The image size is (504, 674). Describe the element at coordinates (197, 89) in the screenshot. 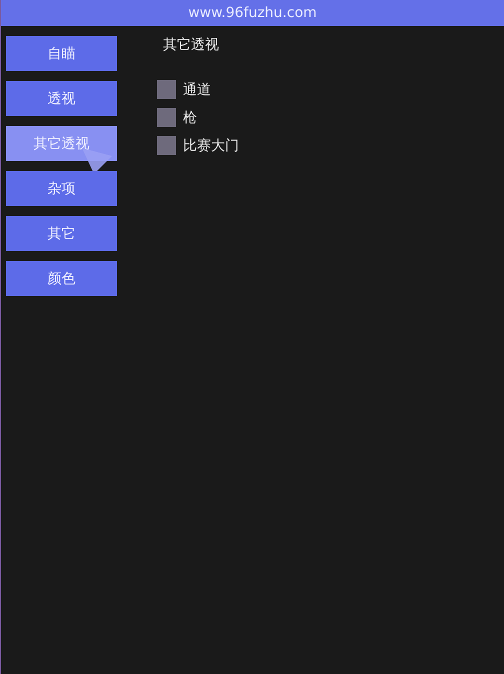

I see `option-label: 通道` at that location.